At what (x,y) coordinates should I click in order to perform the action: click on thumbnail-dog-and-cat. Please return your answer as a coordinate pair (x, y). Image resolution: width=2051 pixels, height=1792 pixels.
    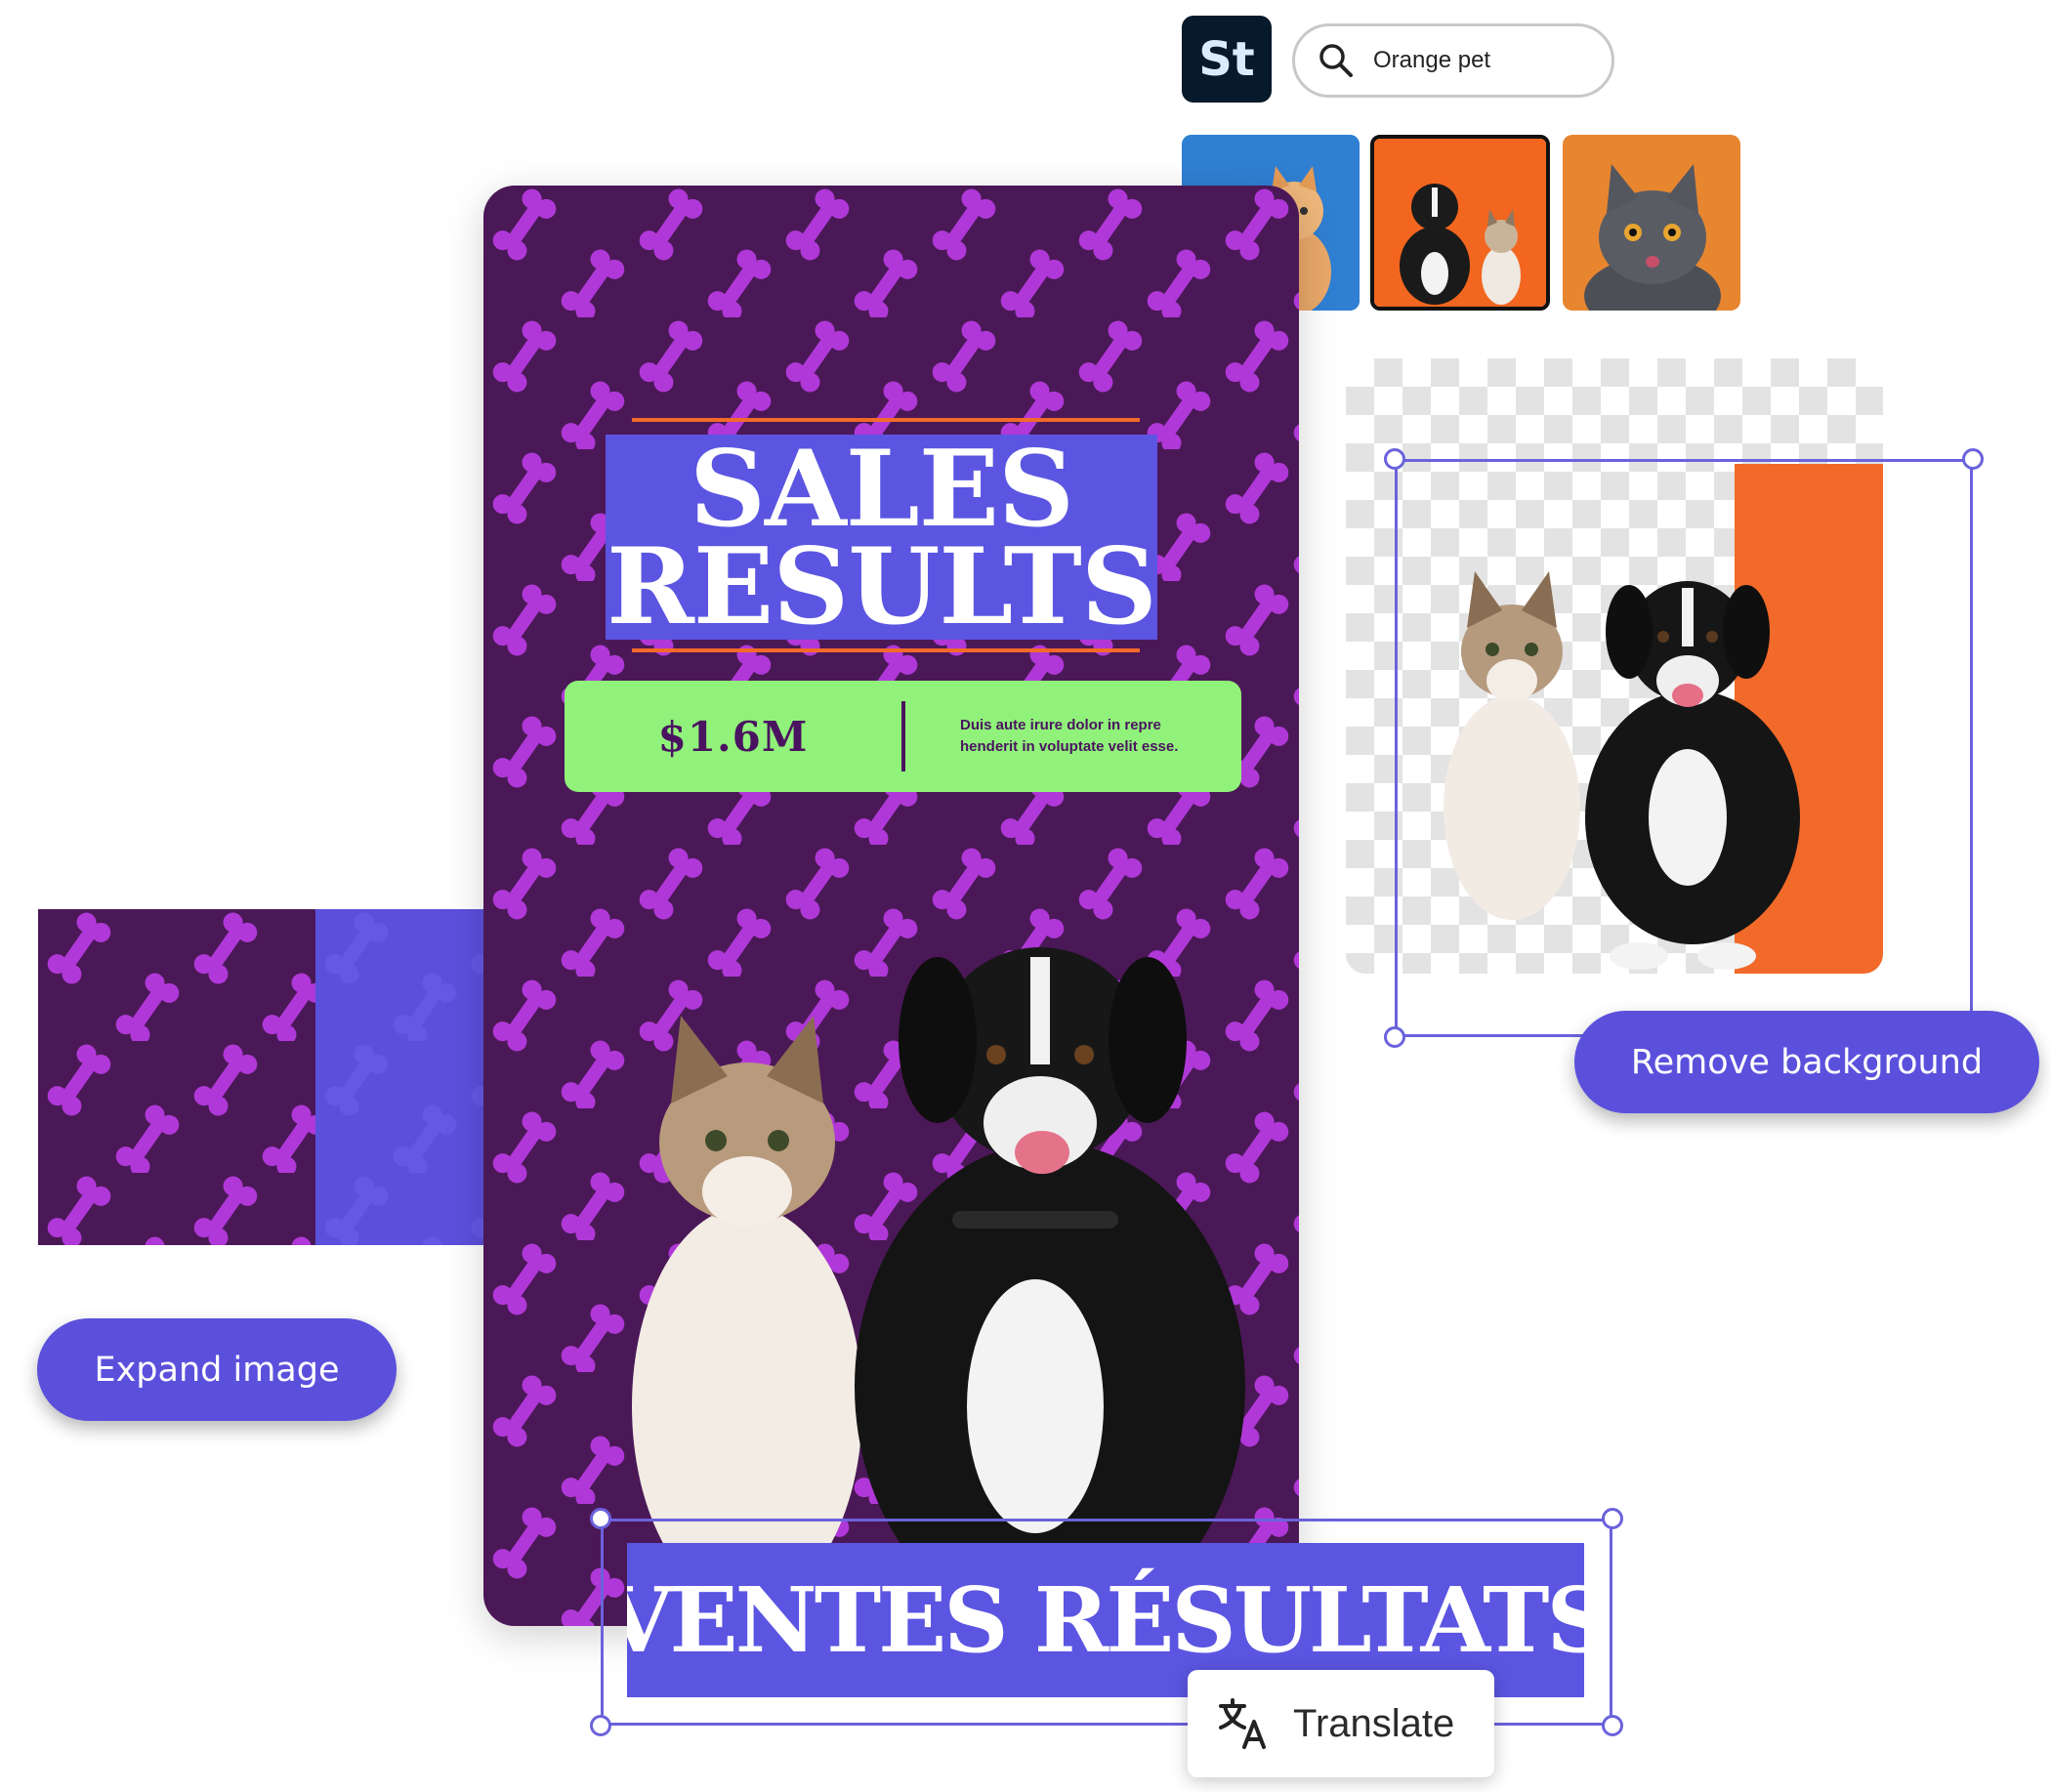
    Looking at the image, I should click on (1460, 223).